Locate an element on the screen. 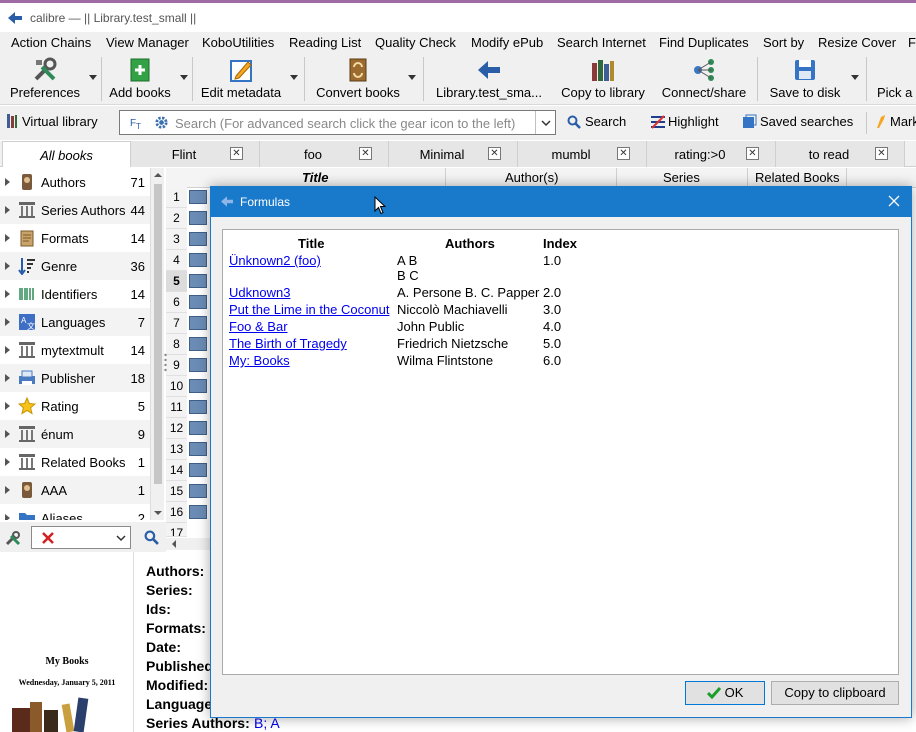 The image size is (916, 732). row-number: 15 is located at coordinates (176, 491).